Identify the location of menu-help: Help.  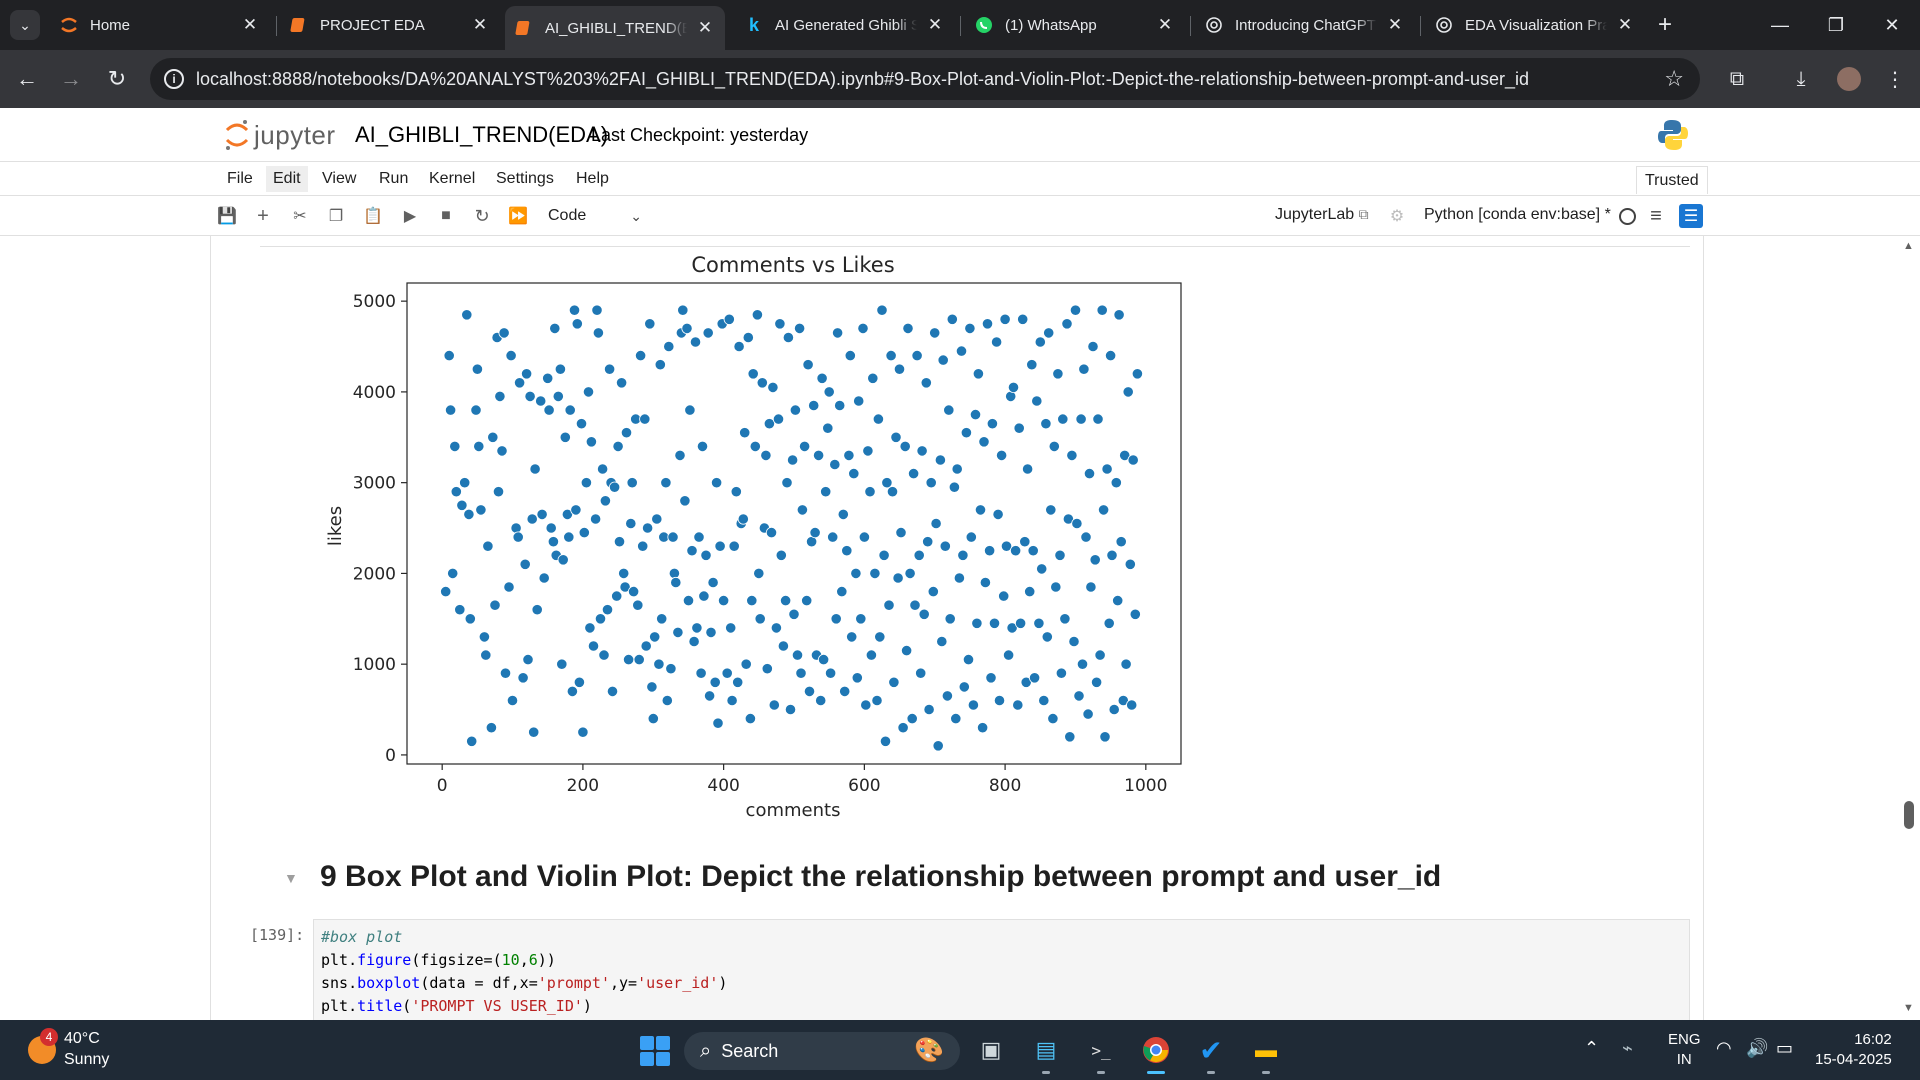
(592, 179).